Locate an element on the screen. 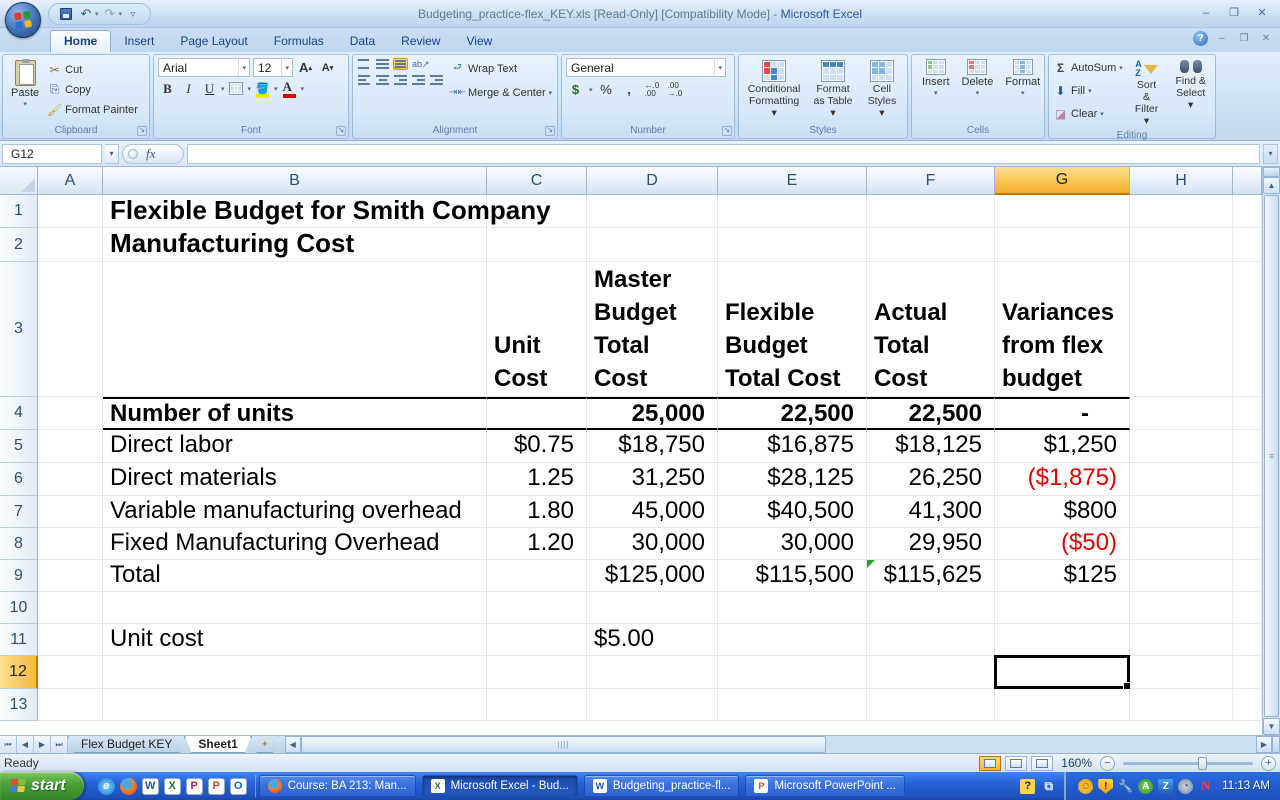 The height and width of the screenshot is (800, 1280). cell-B12 is located at coordinates (295, 672).